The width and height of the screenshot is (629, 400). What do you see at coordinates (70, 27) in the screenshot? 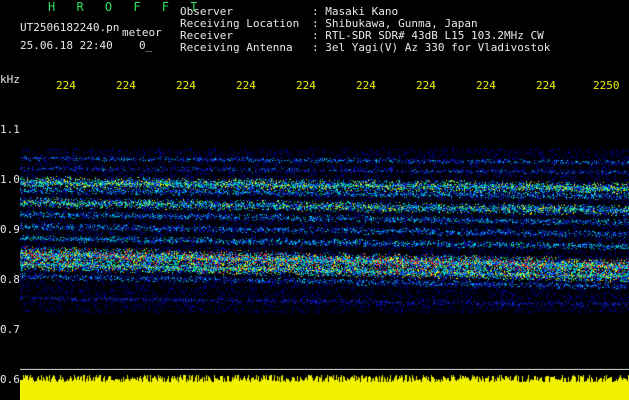
I see `filename-label: UT2506182240.pn` at bounding box center [70, 27].